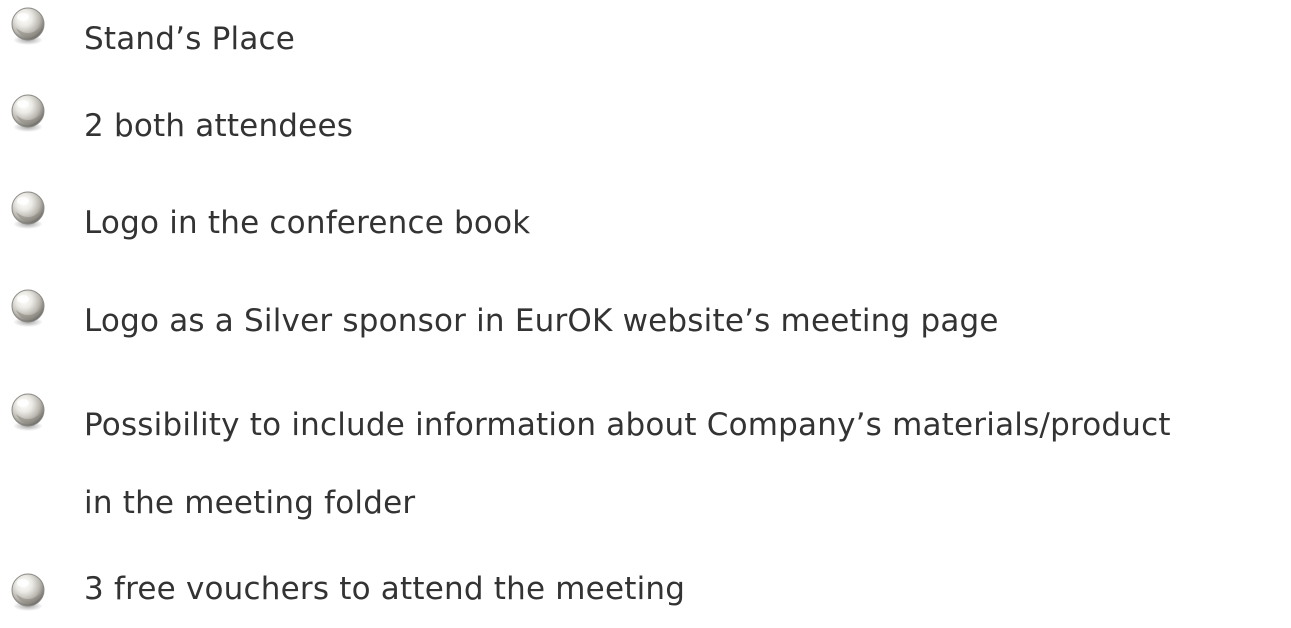  What do you see at coordinates (385, 589) in the screenshot?
I see `list-item-label: 3 free vouchers to attend the meeting` at bounding box center [385, 589].